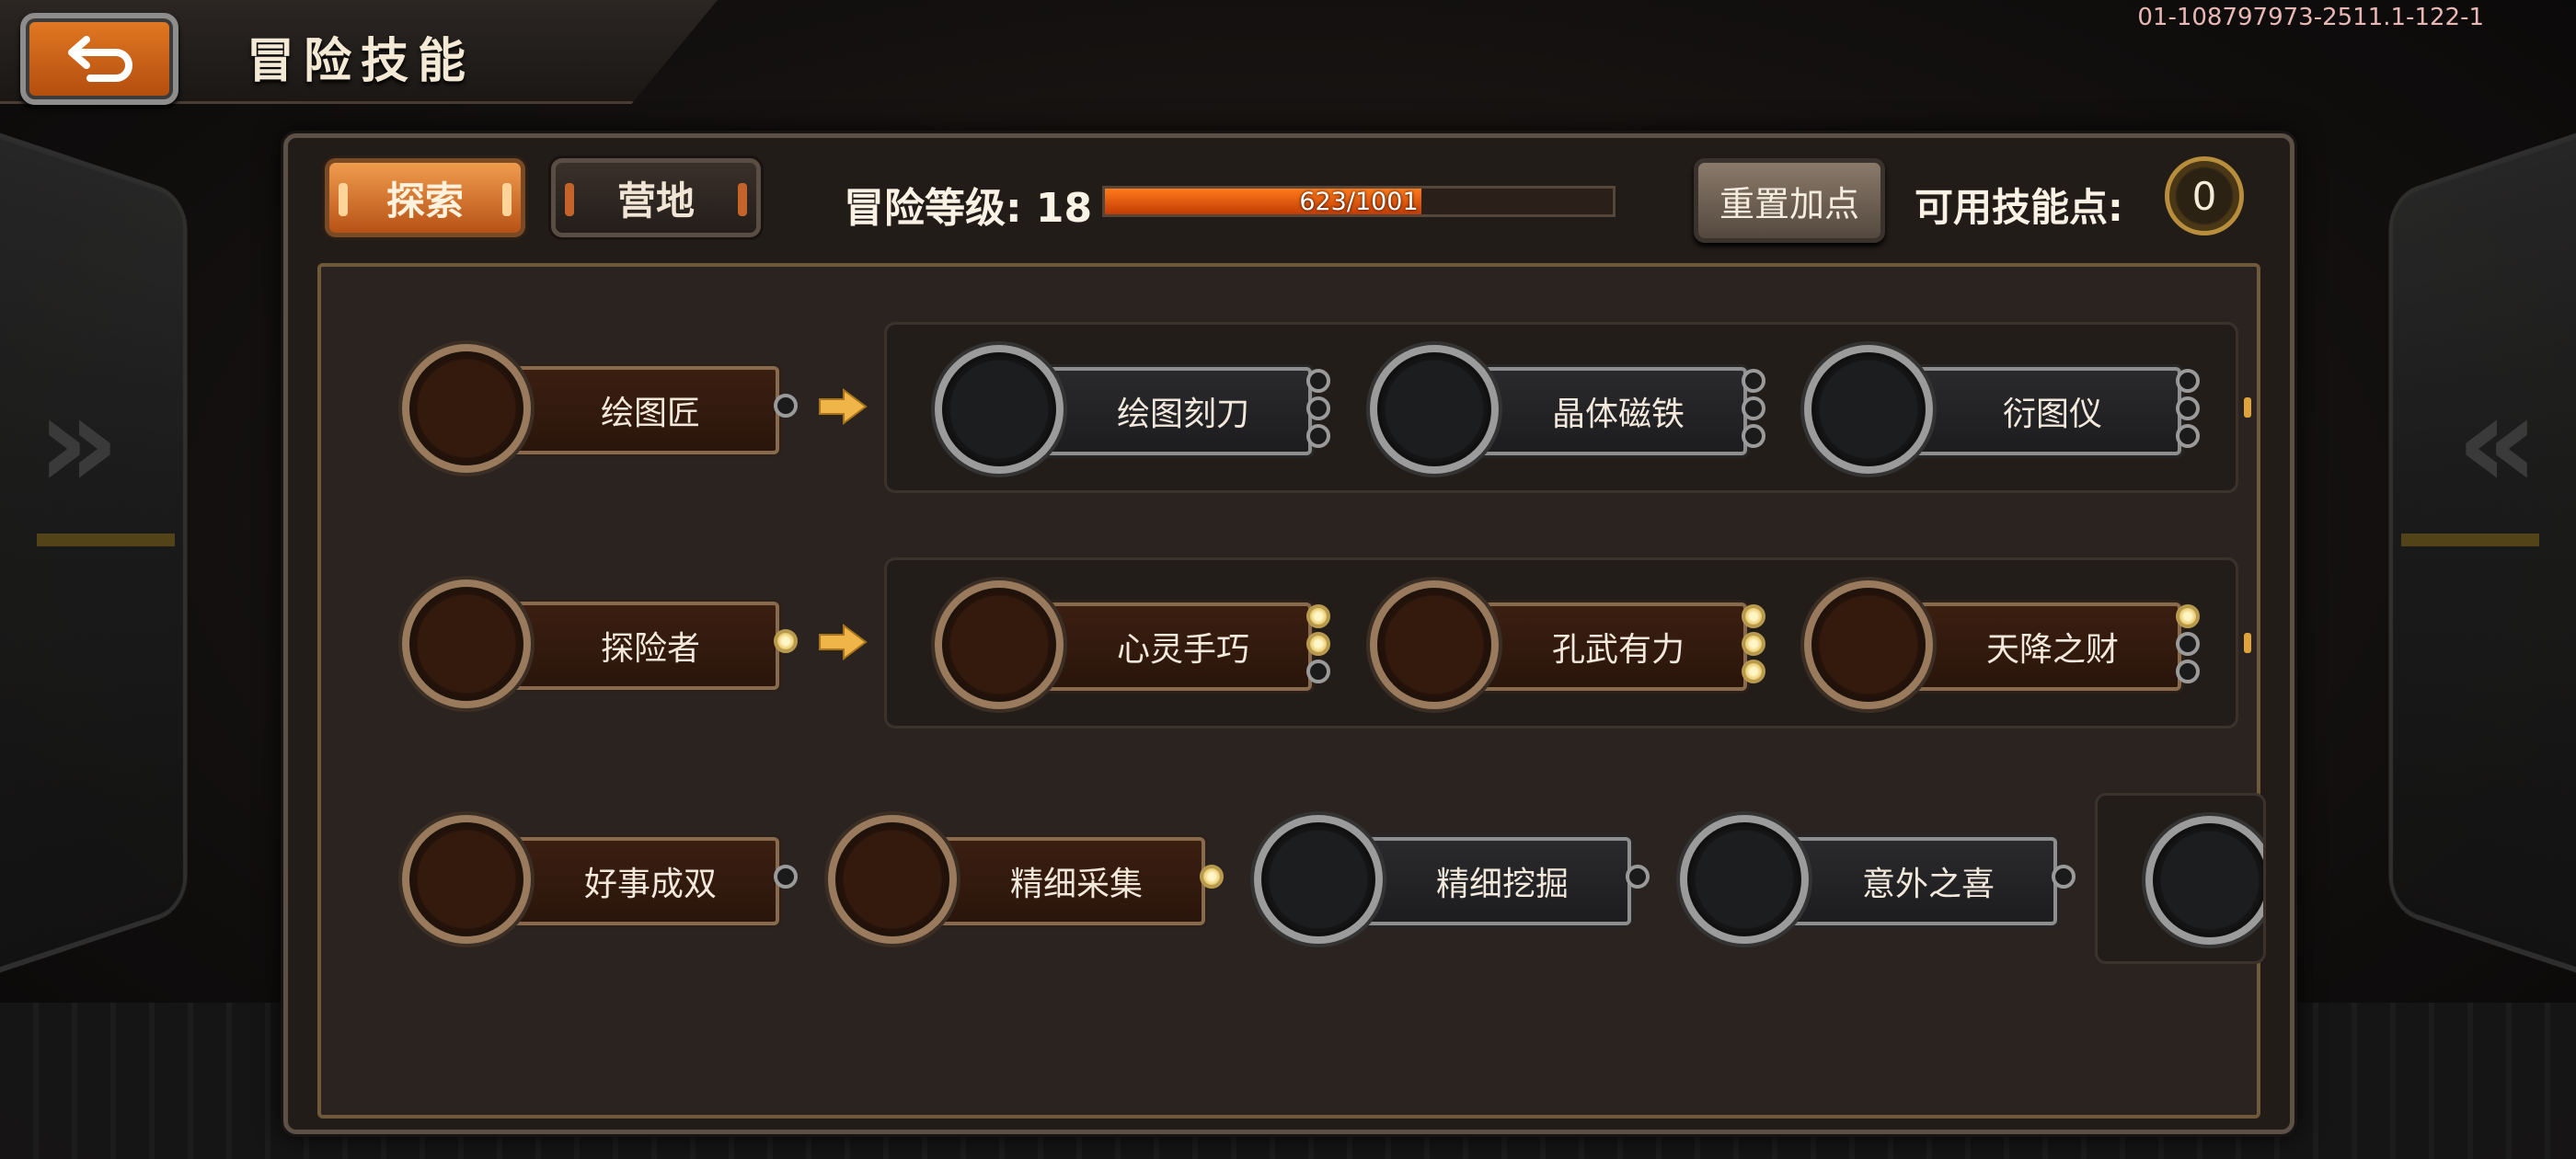 The width and height of the screenshot is (2576, 1159). I want to click on return-arrow-icon, so click(100, 59).